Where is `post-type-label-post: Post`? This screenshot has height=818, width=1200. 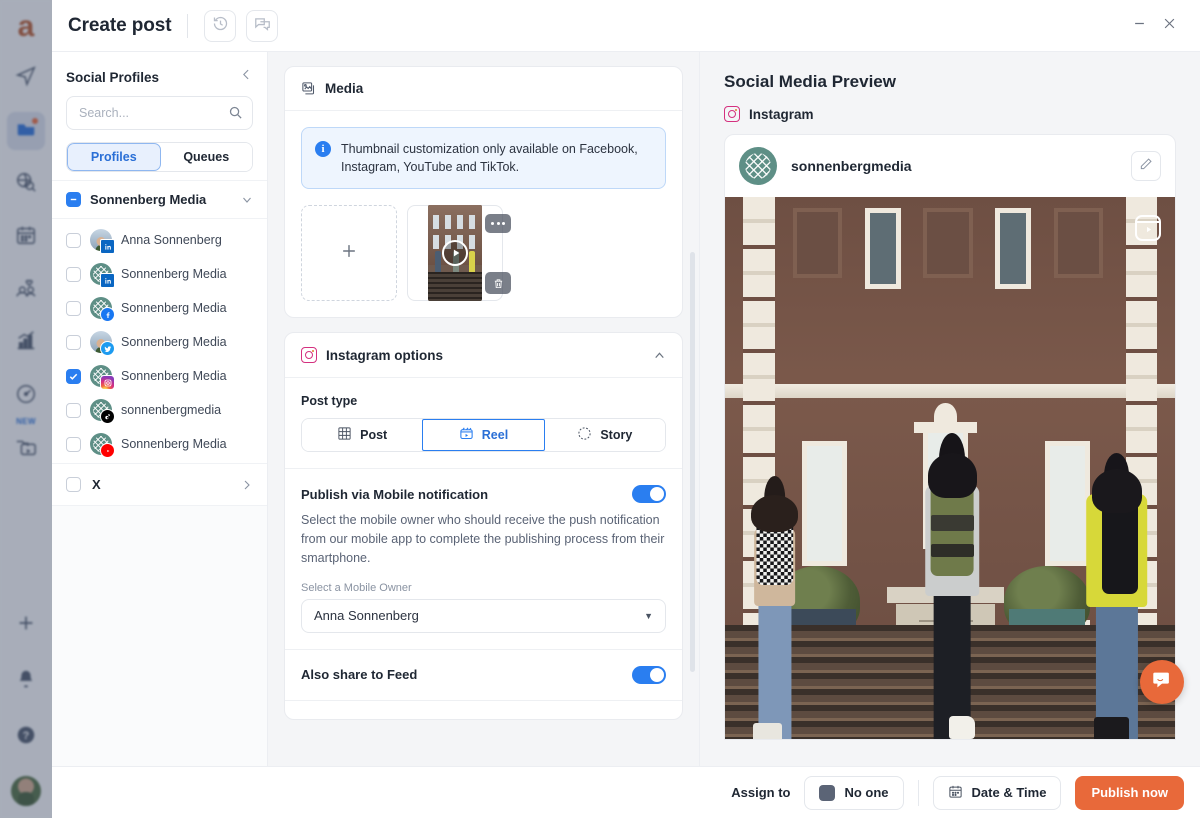 post-type-label-post: Post is located at coordinates (374, 435).